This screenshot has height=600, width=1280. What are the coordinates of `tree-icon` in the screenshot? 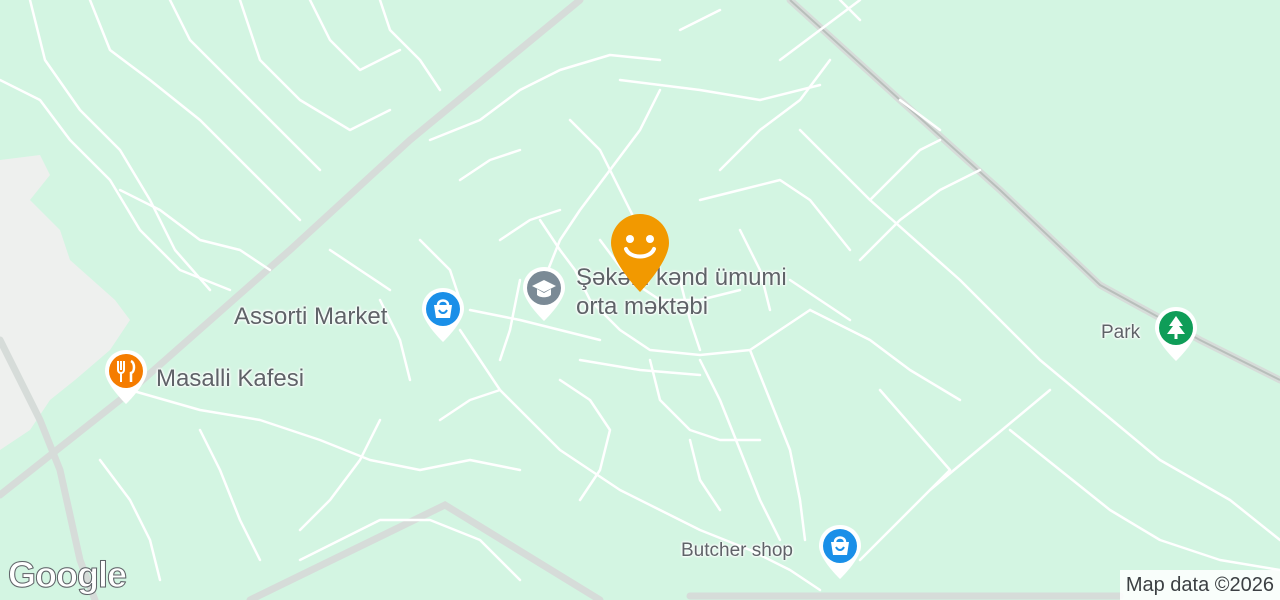 It's located at (1176, 334).